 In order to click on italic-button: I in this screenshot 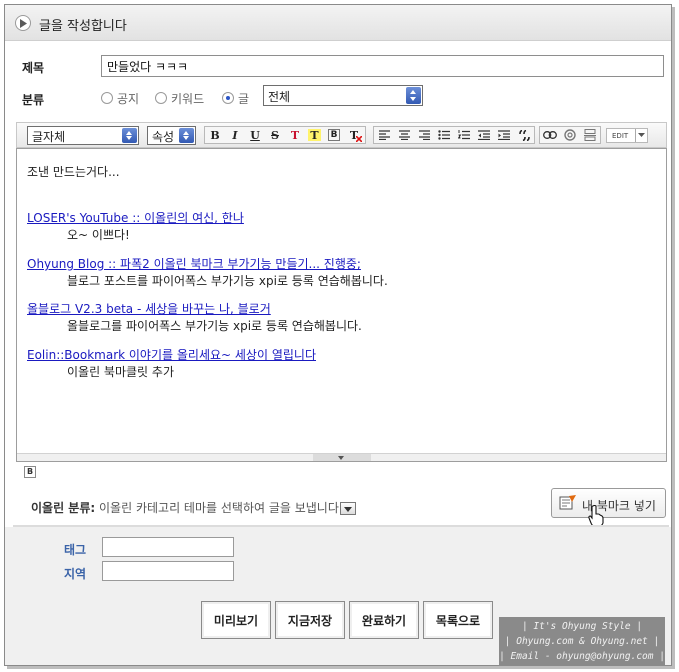, I will do `click(235, 135)`.